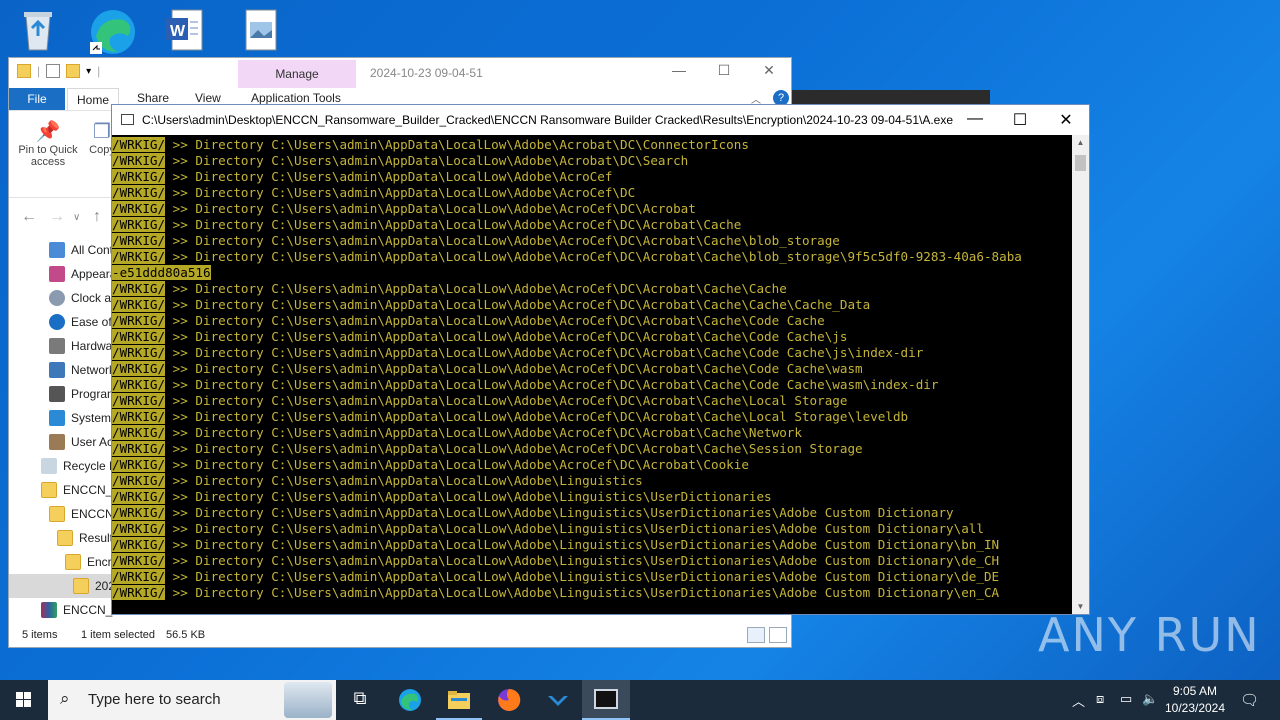  What do you see at coordinates (1149, 635) in the screenshot?
I see `watermark: ANY RUN` at bounding box center [1149, 635].